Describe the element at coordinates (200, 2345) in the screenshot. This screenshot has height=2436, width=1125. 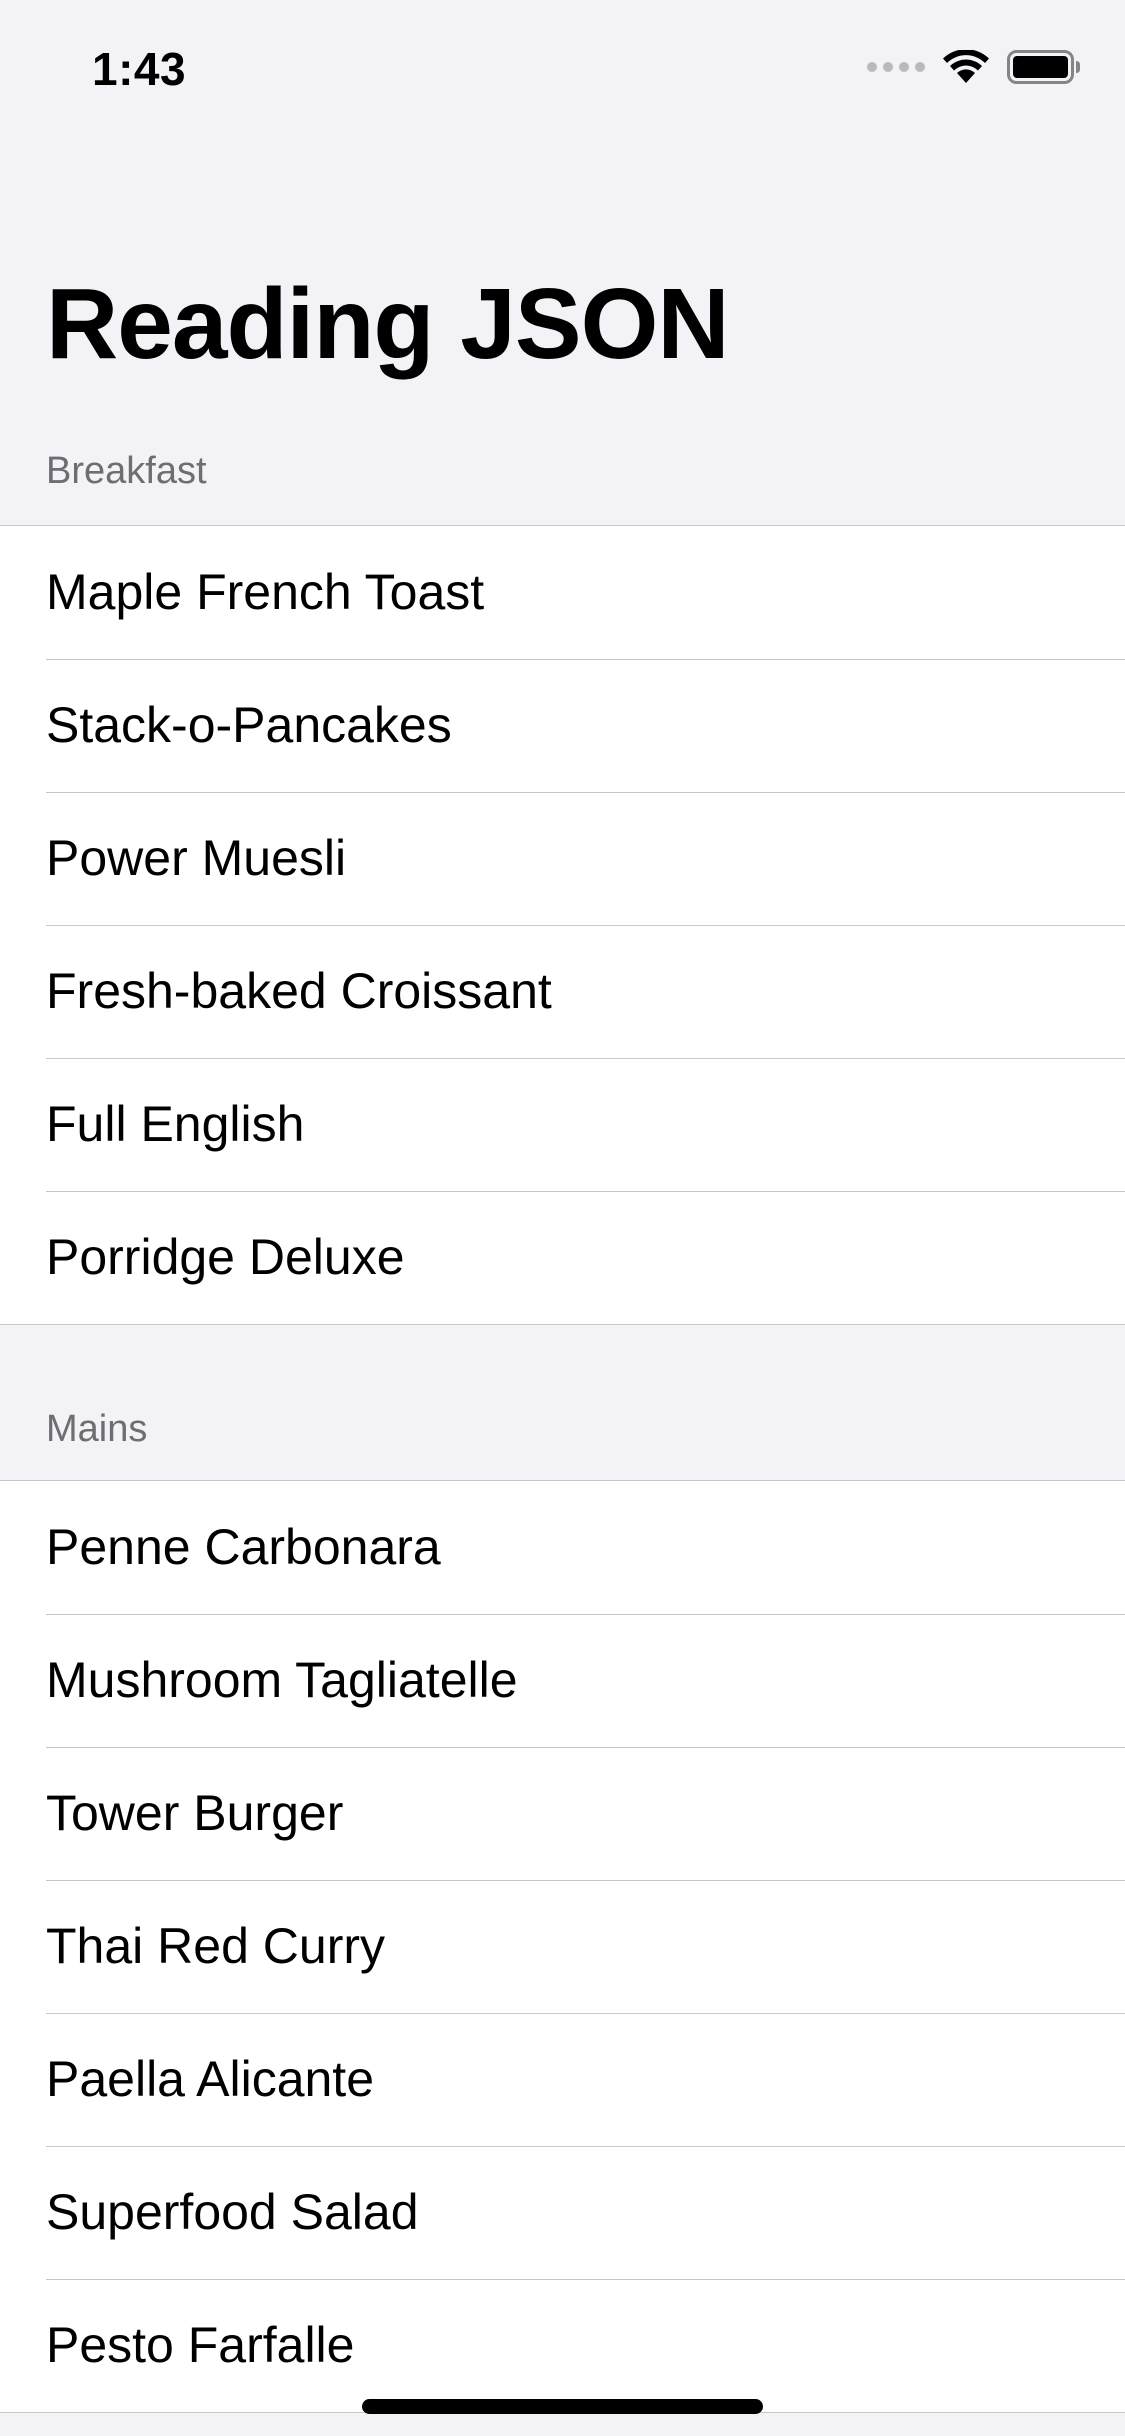
I see `list-item-label: Pesto Farfalle` at that location.